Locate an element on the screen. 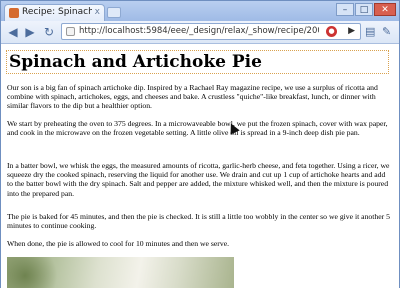  forward-arrow-icon: ▶ is located at coordinates (30, 32).